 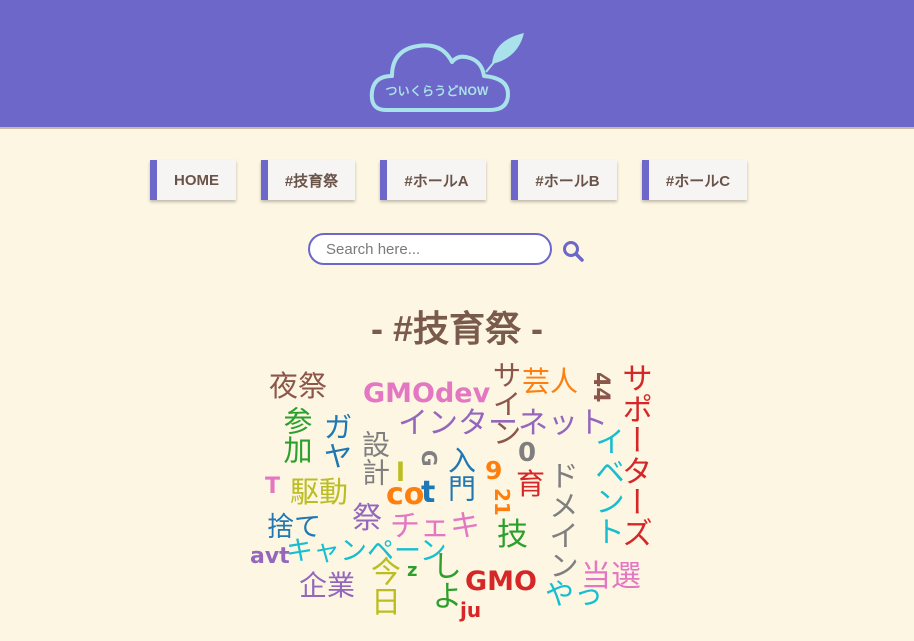 What do you see at coordinates (296, 435) in the screenshot?
I see `word-cloud-term: 参加` at bounding box center [296, 435].